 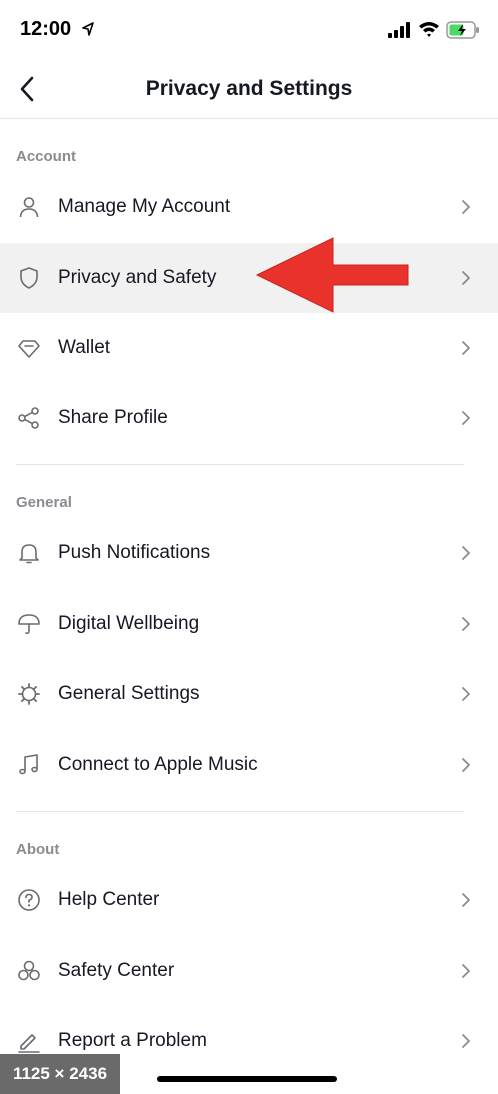 What do you see at coordinates (29, 554) in the screenshot?
I see `bell-icon` at bounding box center [29, 554].